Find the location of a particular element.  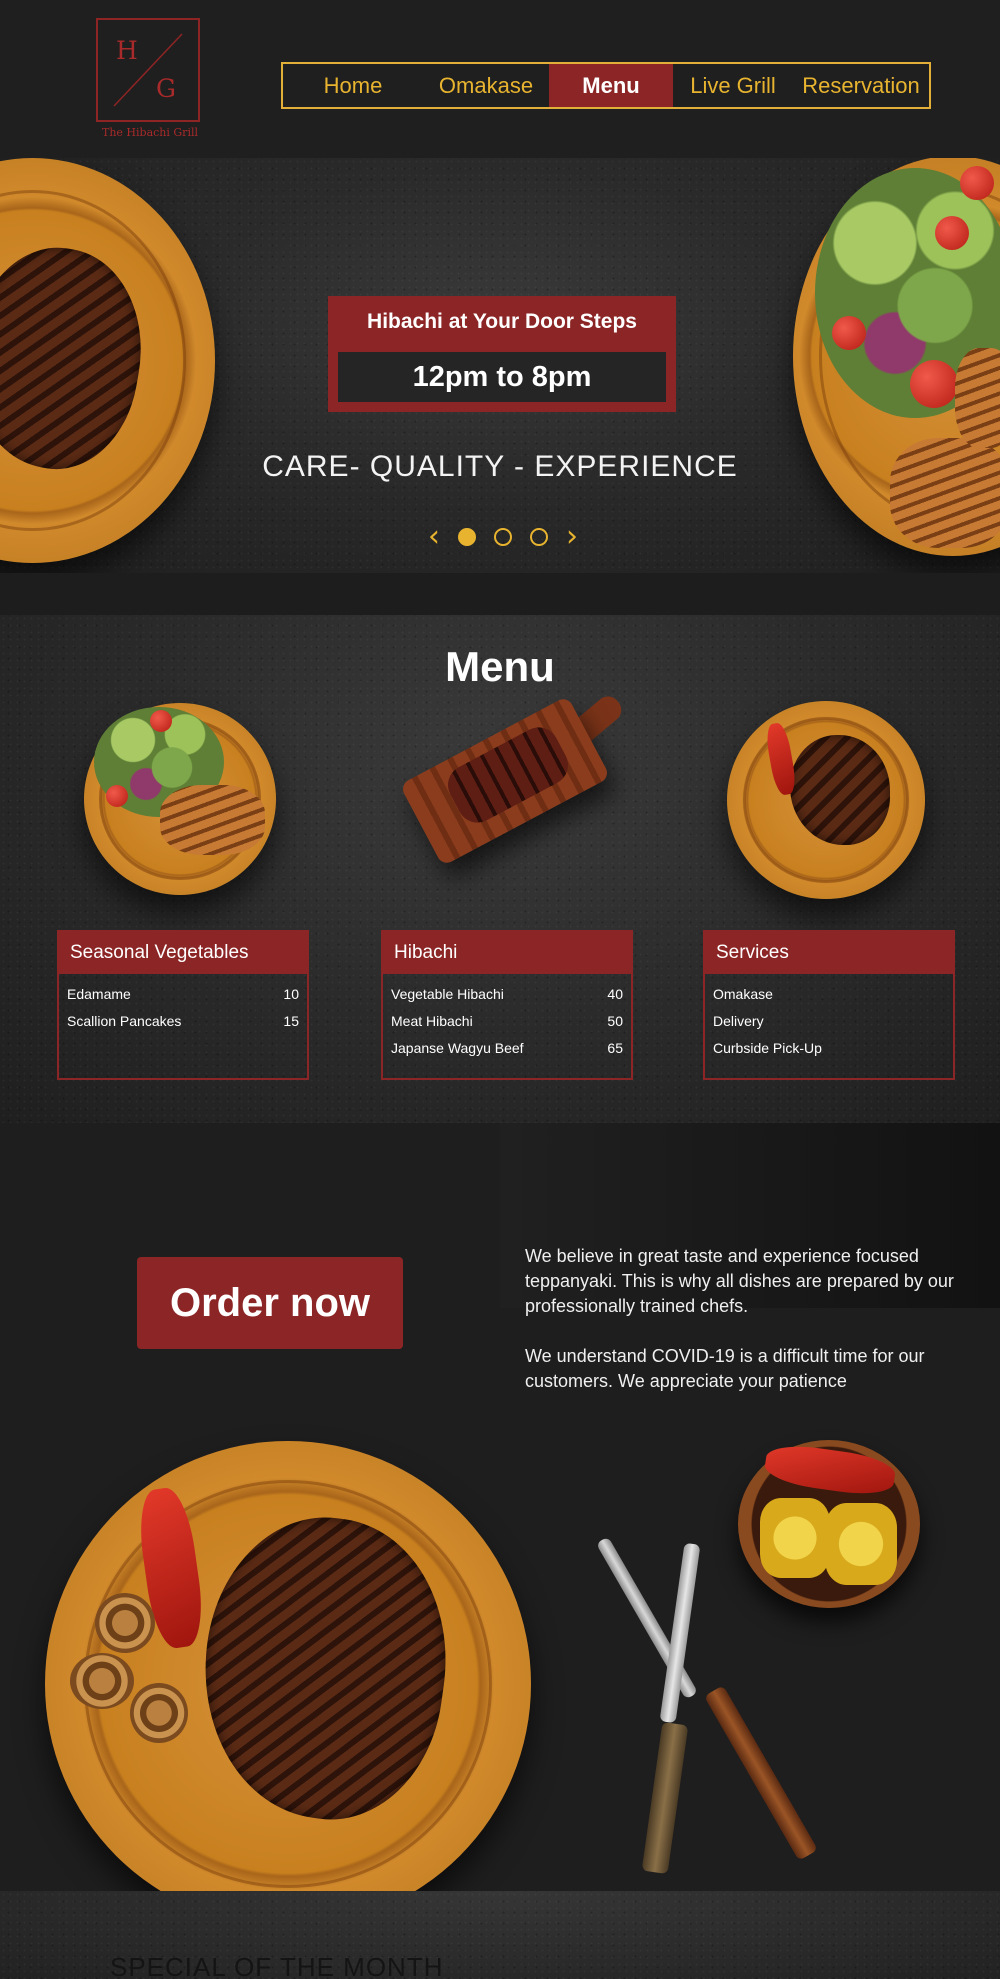

nav-home: Home is located at coordinates (353, 85).